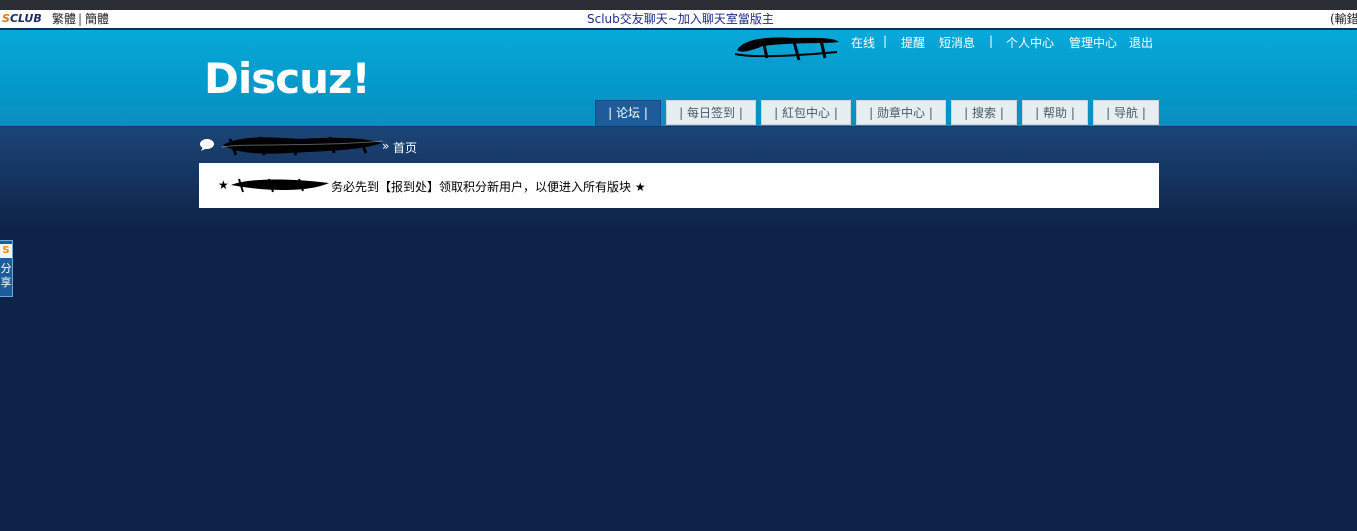 Image resolution: width=1357 pixels, height=531 pixels. What do you see at coordinates (6, 18) in the screenshot?
I see `sclub-logo-s: S` at bounding box center [6, 18].